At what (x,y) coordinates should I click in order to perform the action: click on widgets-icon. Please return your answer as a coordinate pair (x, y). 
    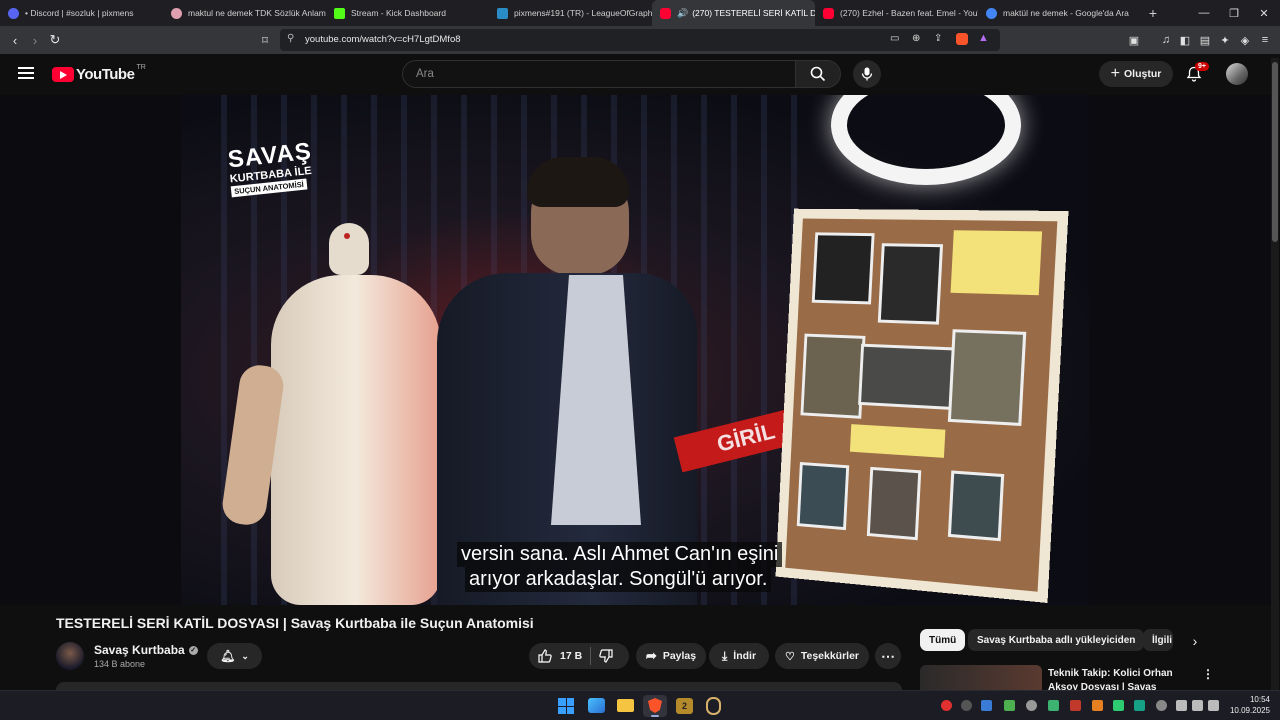
    Looking at the image, I should click on (596, 705).